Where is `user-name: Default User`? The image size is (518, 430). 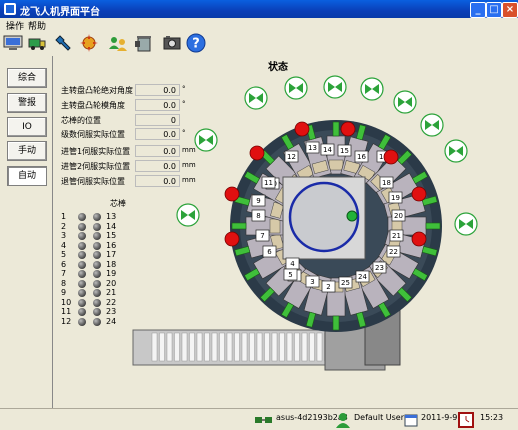 user-name: Default User is located at coordinates (379, 417).